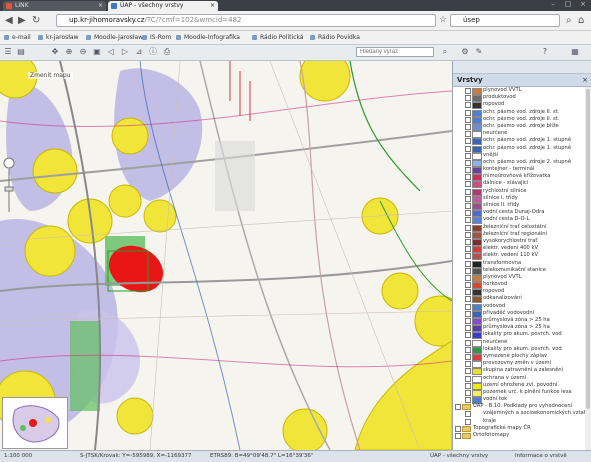  Describe the element at coordinates (83, 52) in the screenshot. I see `zoom-out-icon: ⊖` at that location.